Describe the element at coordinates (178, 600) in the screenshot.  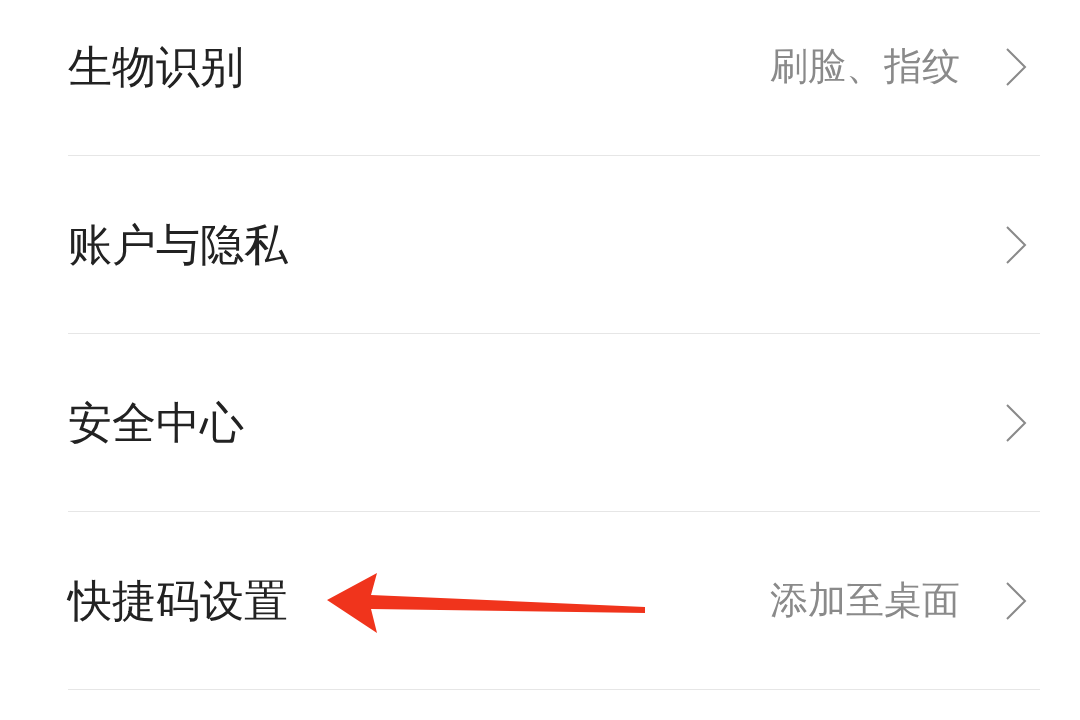
I see `setting-label: 快捷码设置` at that location.